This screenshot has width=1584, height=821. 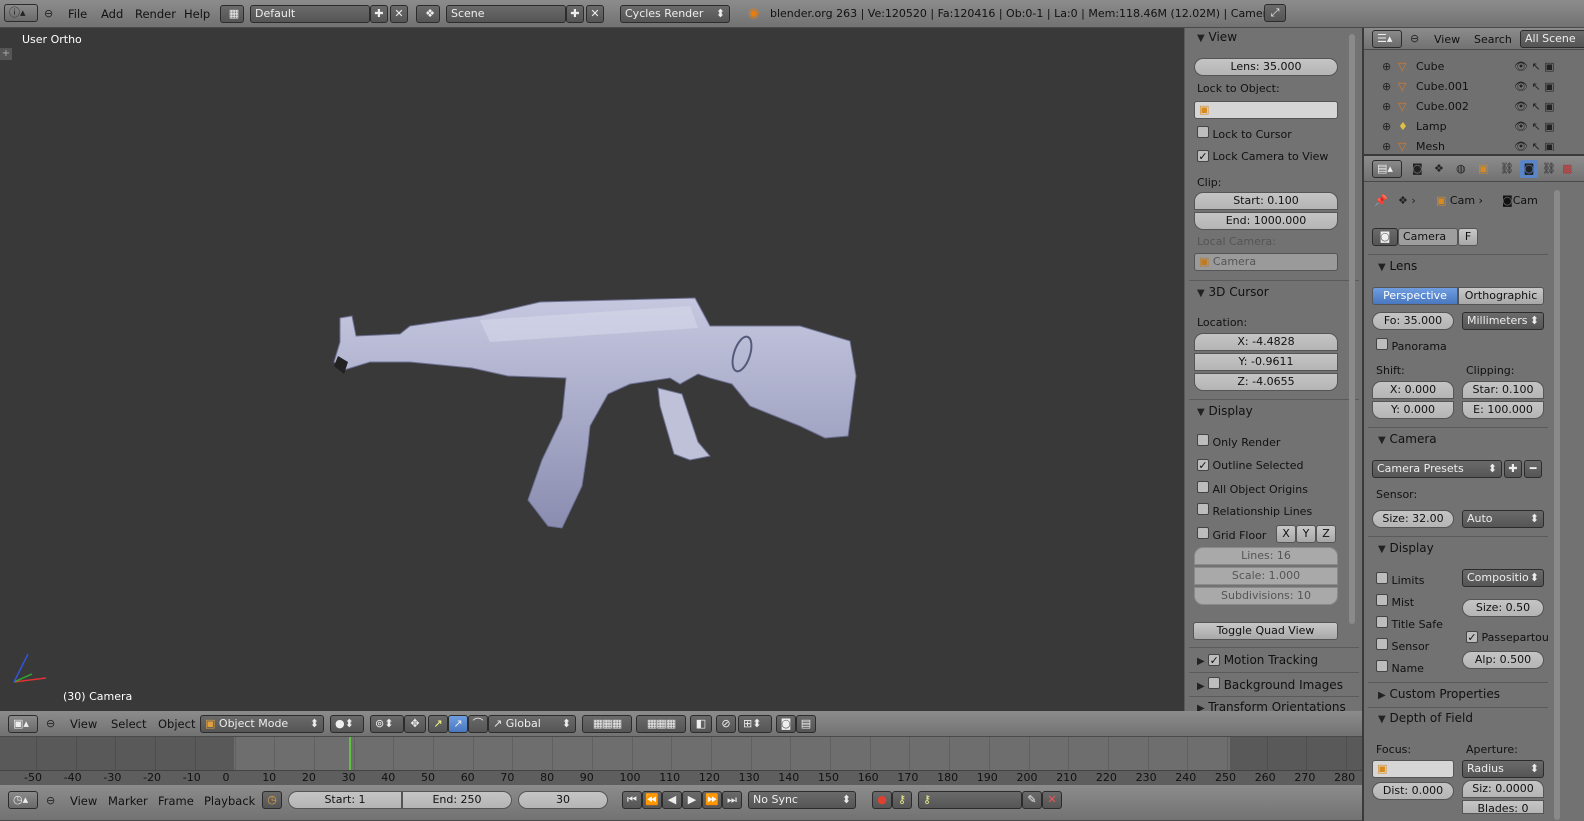 I want to click on panel-3d-cursor-header: ▼ 3D Cursor, so click(x=1233, y=292).